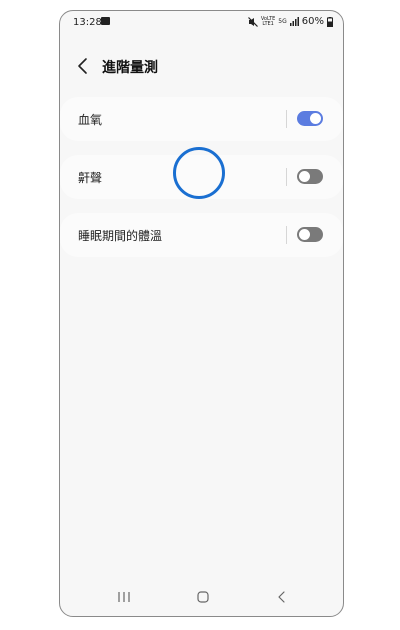 The height and width of the screenshot is (630, 400). I want to click on signal-icon, so click(294, 21).